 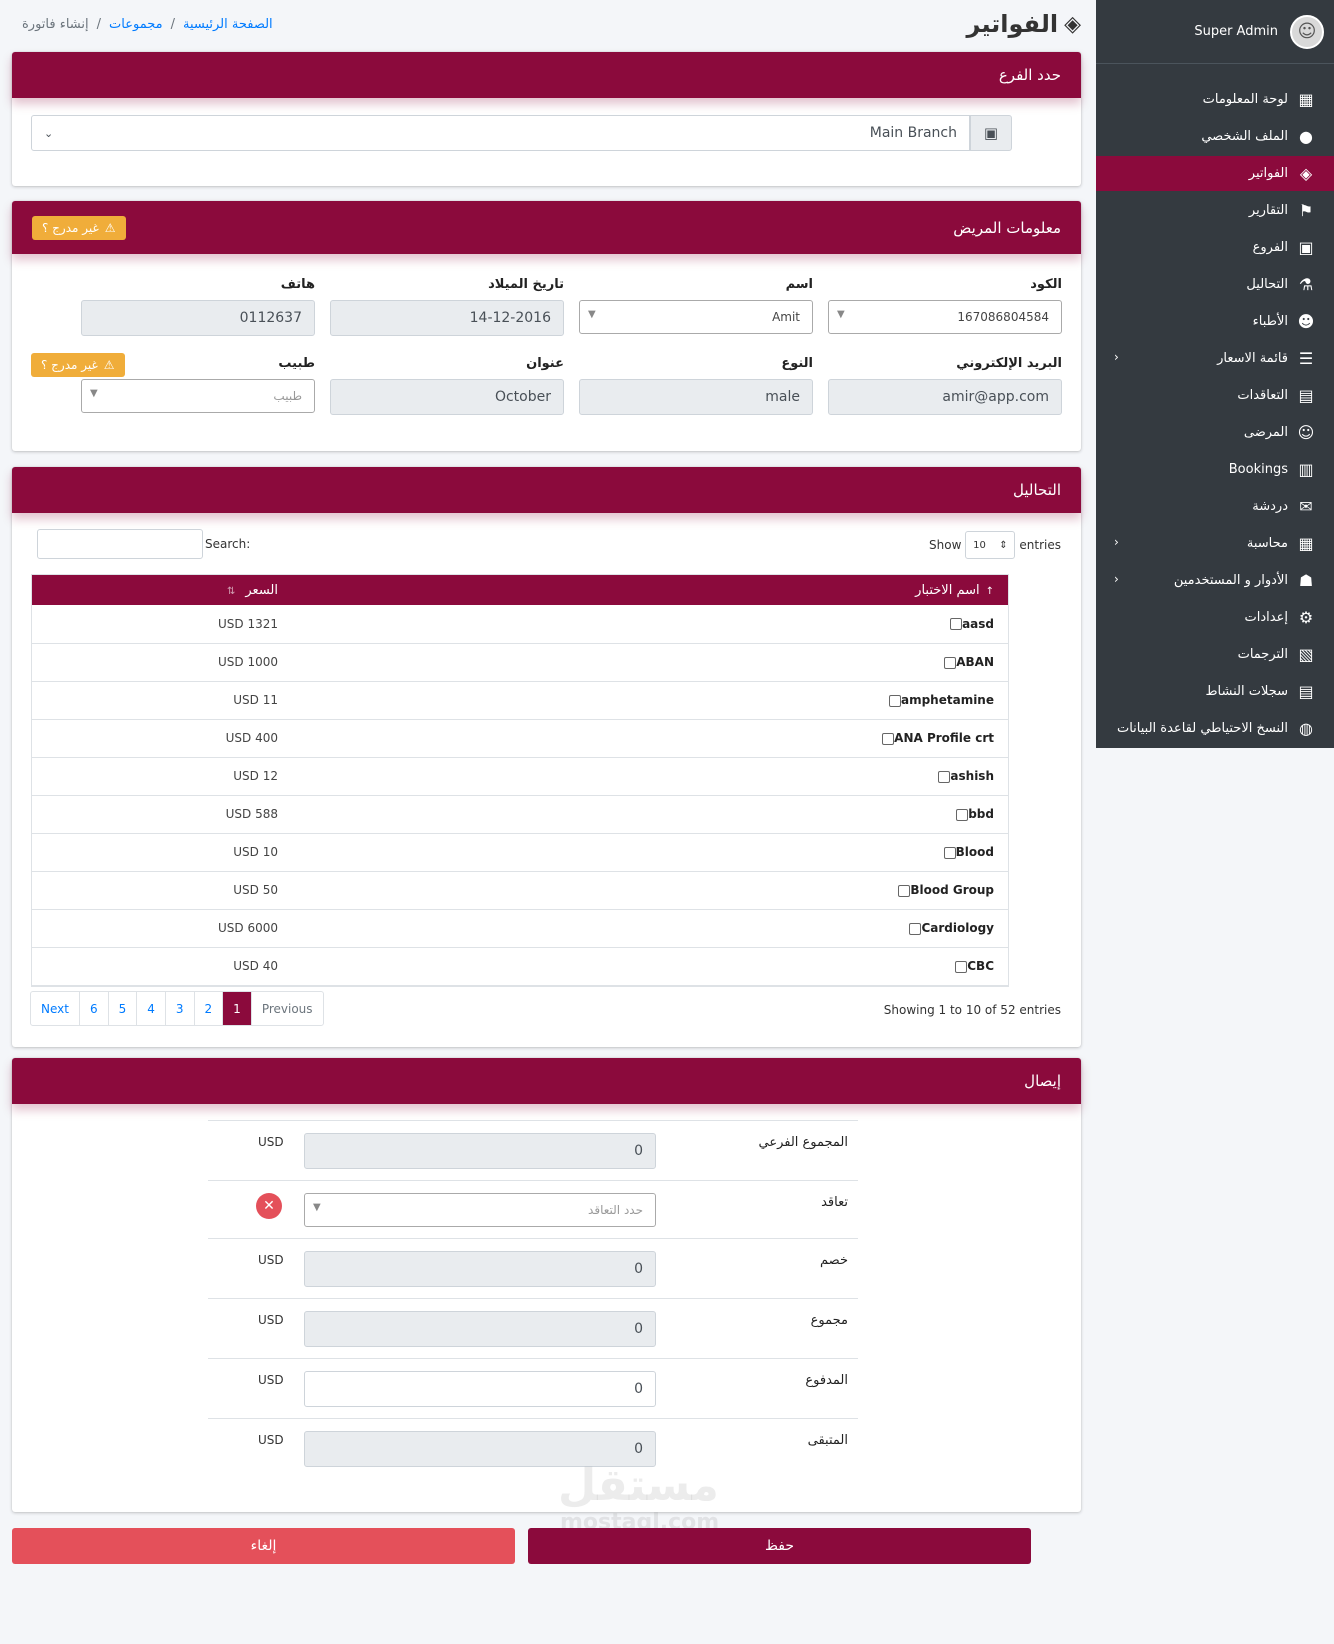 What do you see at coordinates (94, 1008) in the screenshot?
I see `page-button: 6` at bounding box center [94, 1008].